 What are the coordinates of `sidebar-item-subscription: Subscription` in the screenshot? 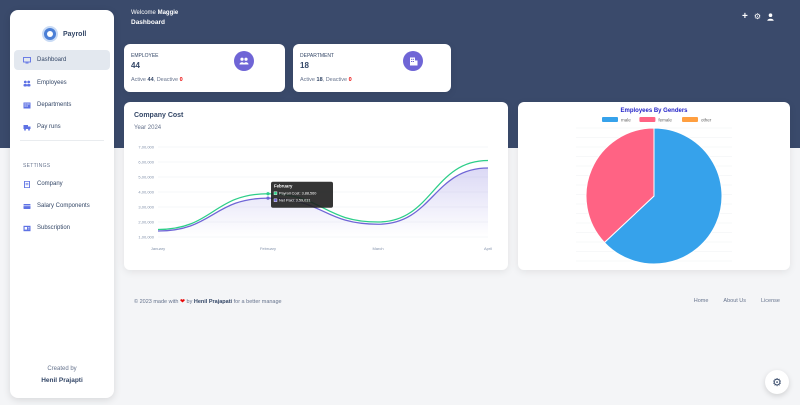 It's located at (62, 228).